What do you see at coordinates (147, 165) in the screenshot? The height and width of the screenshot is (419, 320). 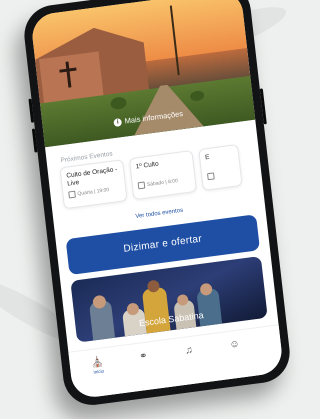 I see `event-name: 1º Culto` at bounding box center [147, 165].